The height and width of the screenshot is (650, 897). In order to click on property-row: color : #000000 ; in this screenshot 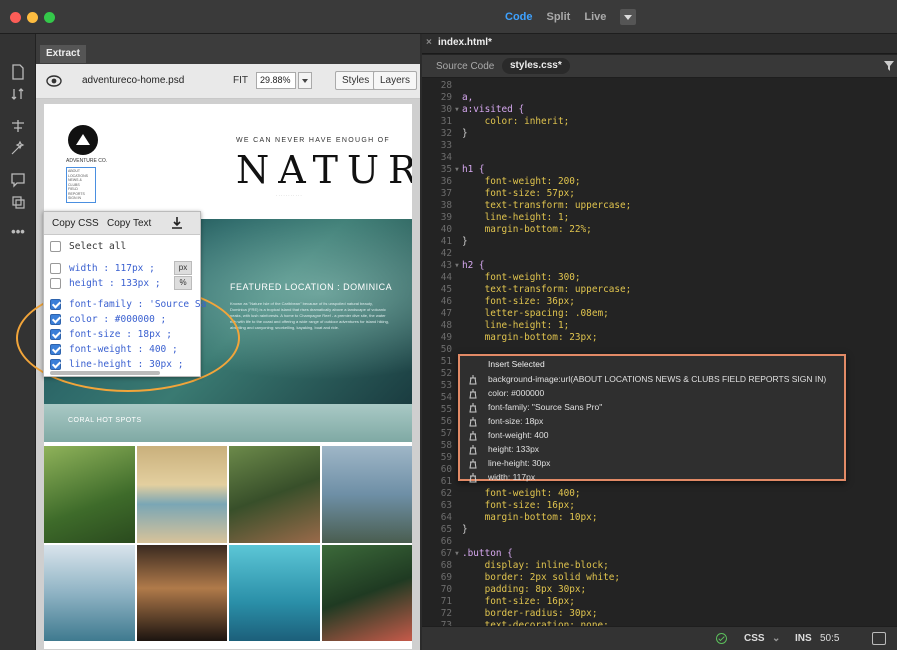, I will do `click(108, 319)`.